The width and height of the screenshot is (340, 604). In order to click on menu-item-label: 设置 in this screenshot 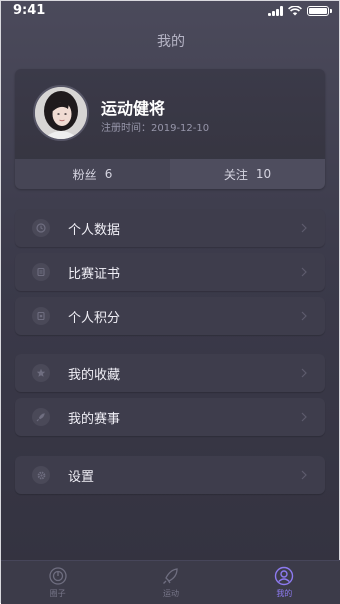, I will do `click(81, 477)`.